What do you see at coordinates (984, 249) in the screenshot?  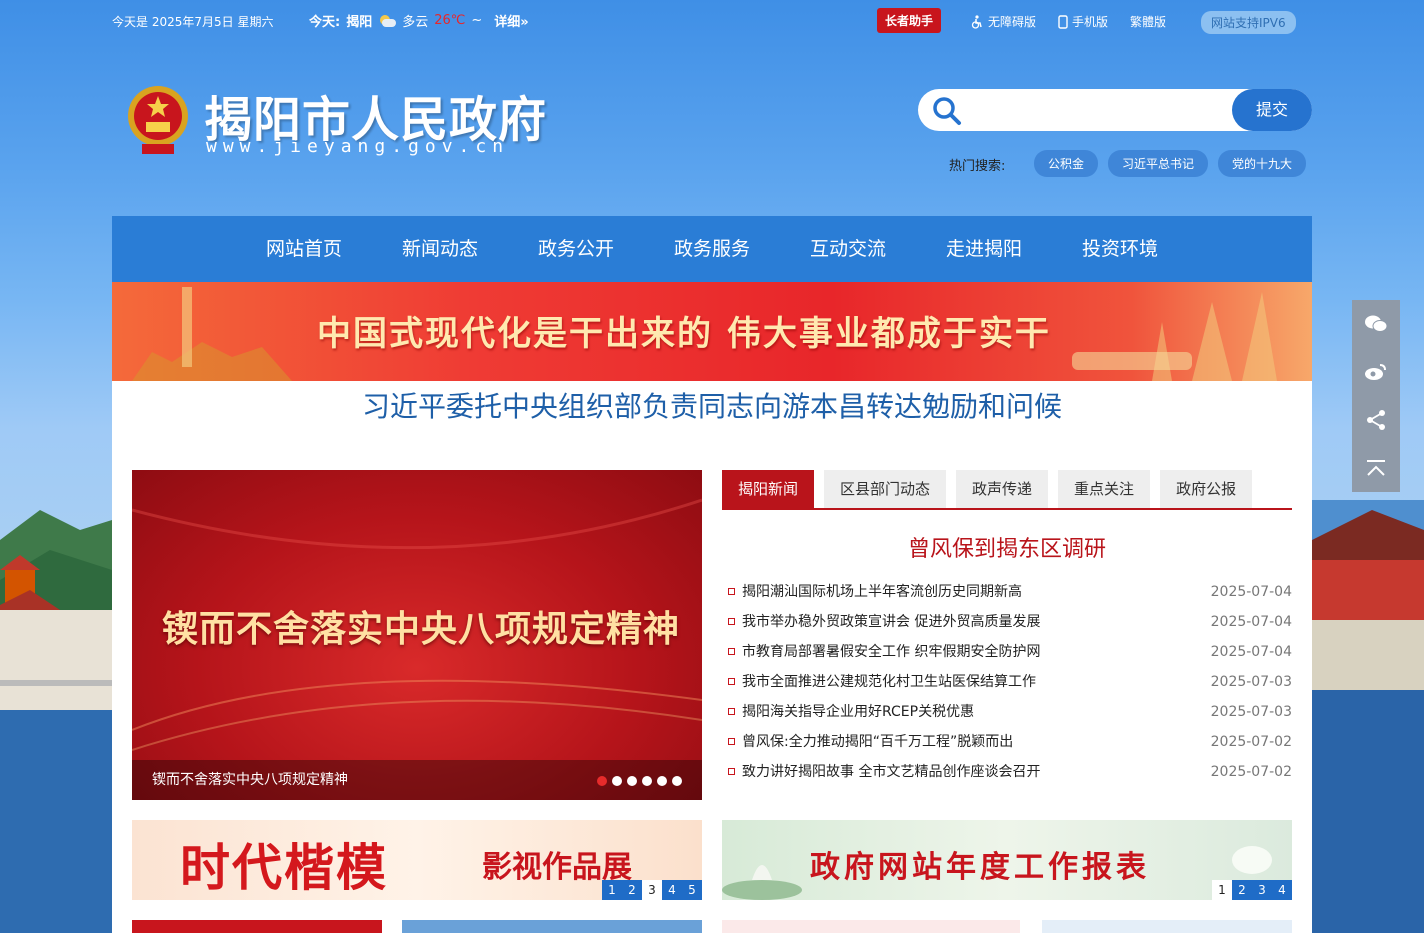 I see `nav-item-about: 走进揭阳` at bounding box center [984, 249].